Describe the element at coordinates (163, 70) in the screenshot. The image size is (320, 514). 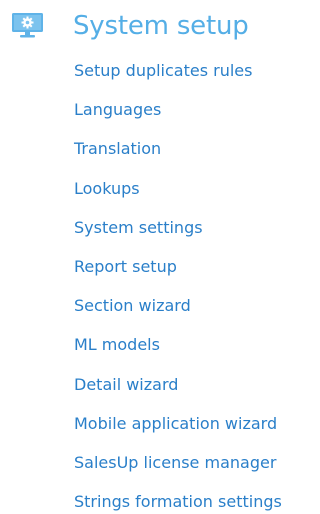
I see `setup-duplicates-rules-link: Setup duplicates rules` at that location.